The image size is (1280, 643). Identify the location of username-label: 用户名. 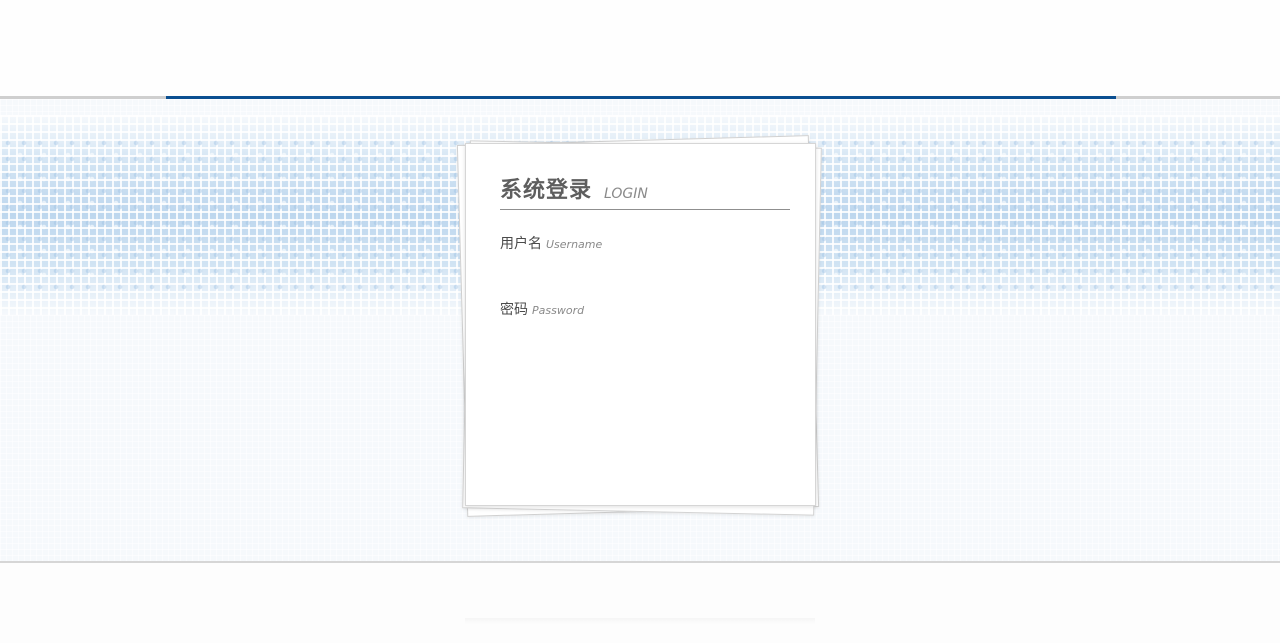
(521, 244).